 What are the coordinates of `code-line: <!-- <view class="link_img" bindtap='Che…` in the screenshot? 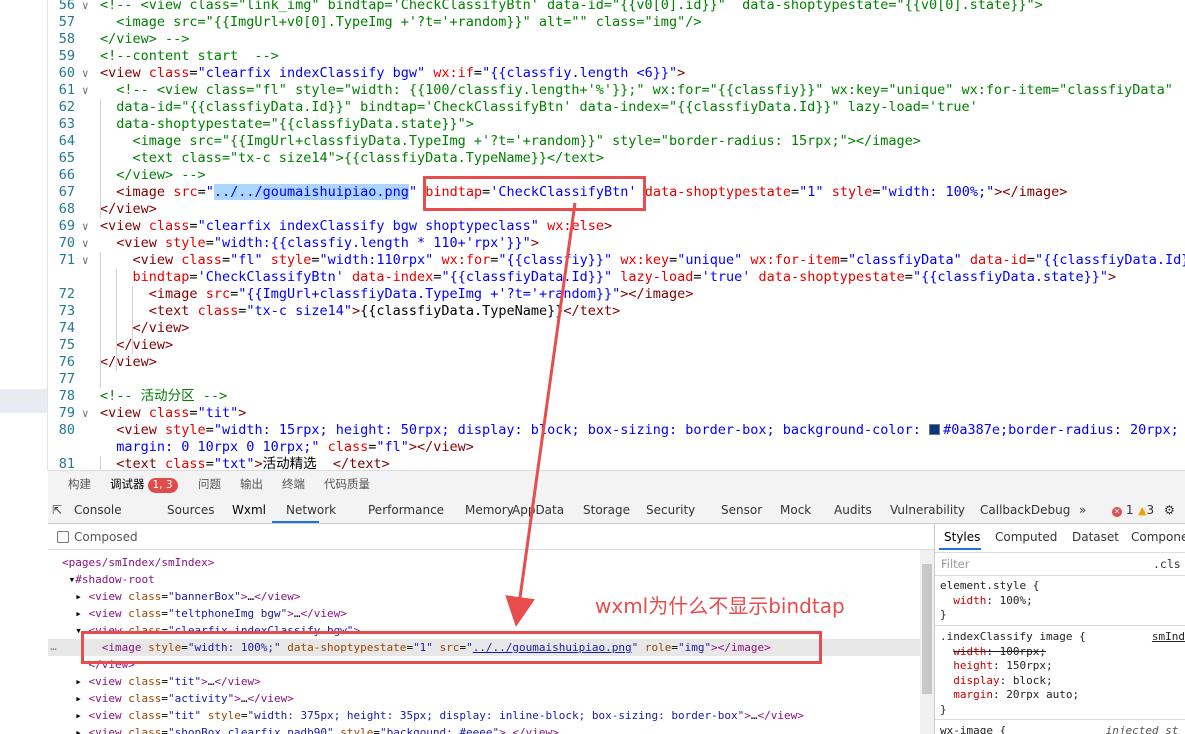 It's located at (571, 7).